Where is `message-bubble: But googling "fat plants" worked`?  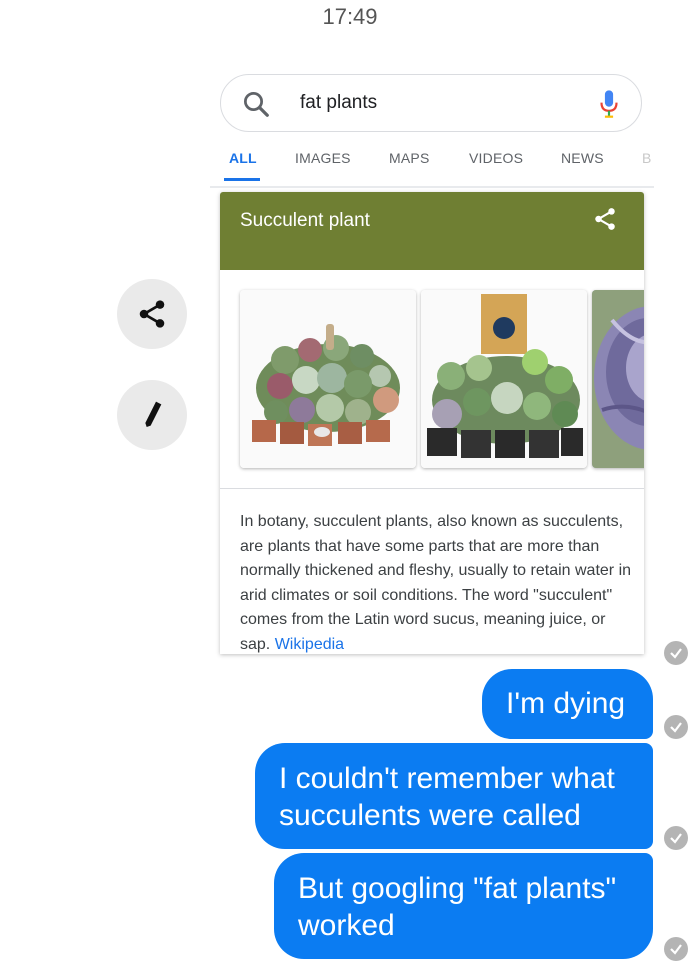 message-bubble: But googling "fat plants" worked is located at coordinates (463, 906).